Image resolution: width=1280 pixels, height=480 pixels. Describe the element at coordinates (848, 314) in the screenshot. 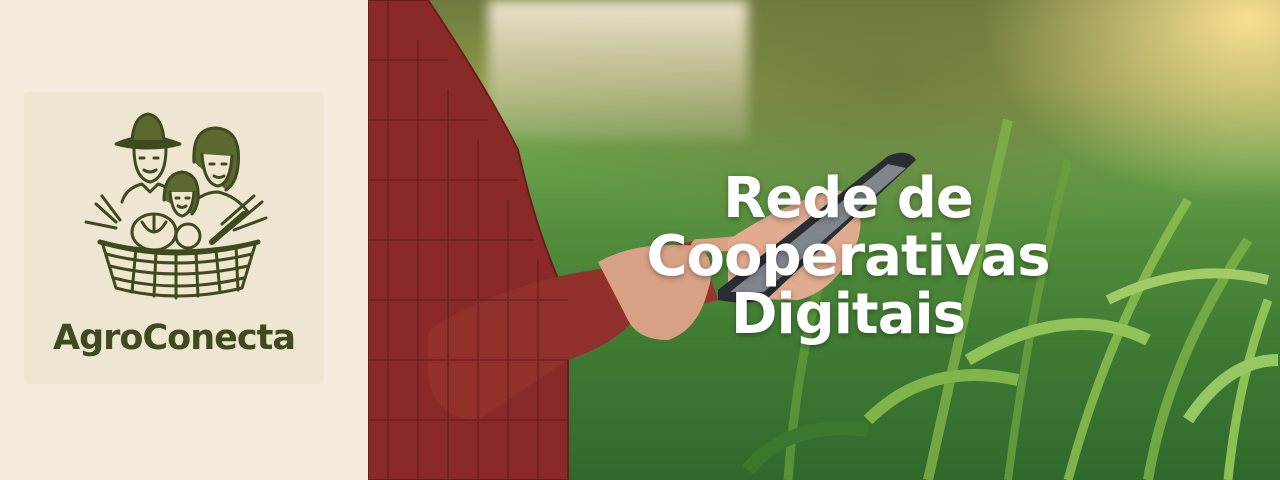

I see `headline-line-2: Digitais` at that location.